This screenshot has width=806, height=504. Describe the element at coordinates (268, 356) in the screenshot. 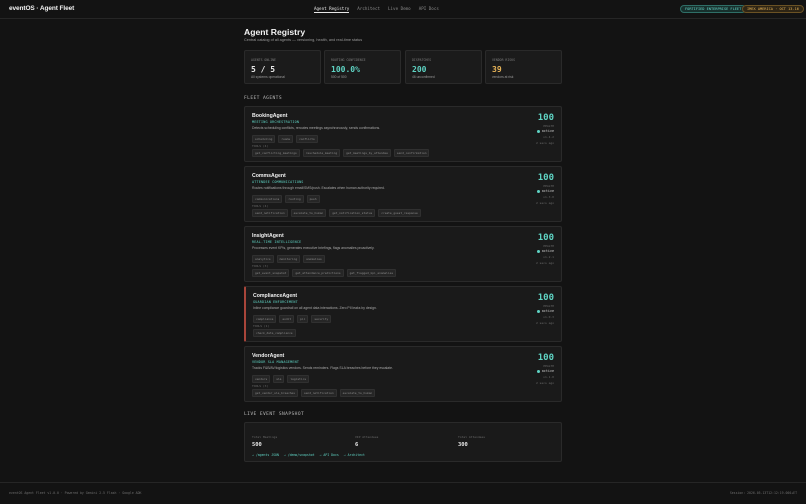

I see `agent-name: VendorAgent` at that location.